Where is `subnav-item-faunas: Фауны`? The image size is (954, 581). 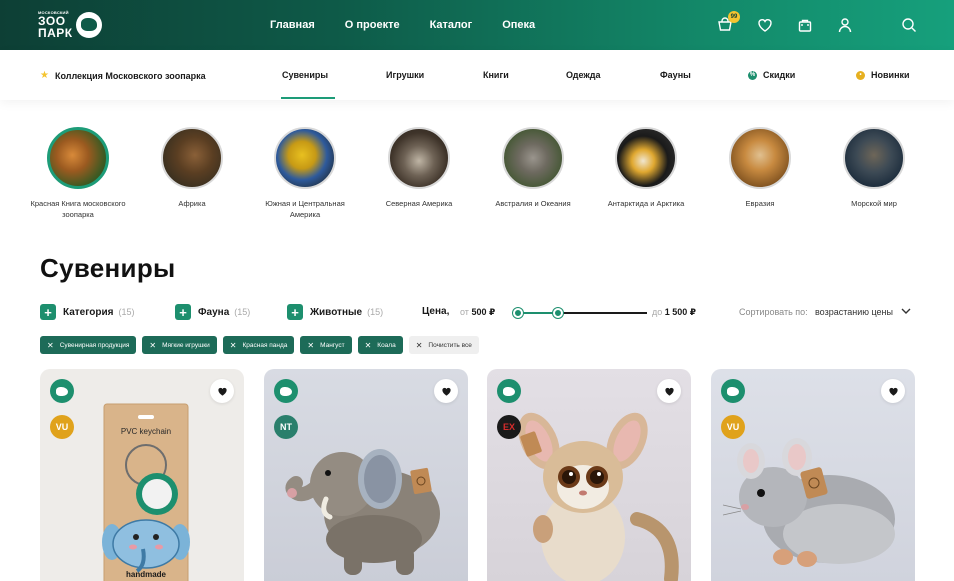
subnav-item-faunas: Фауны is located at coordinates (675, 75).